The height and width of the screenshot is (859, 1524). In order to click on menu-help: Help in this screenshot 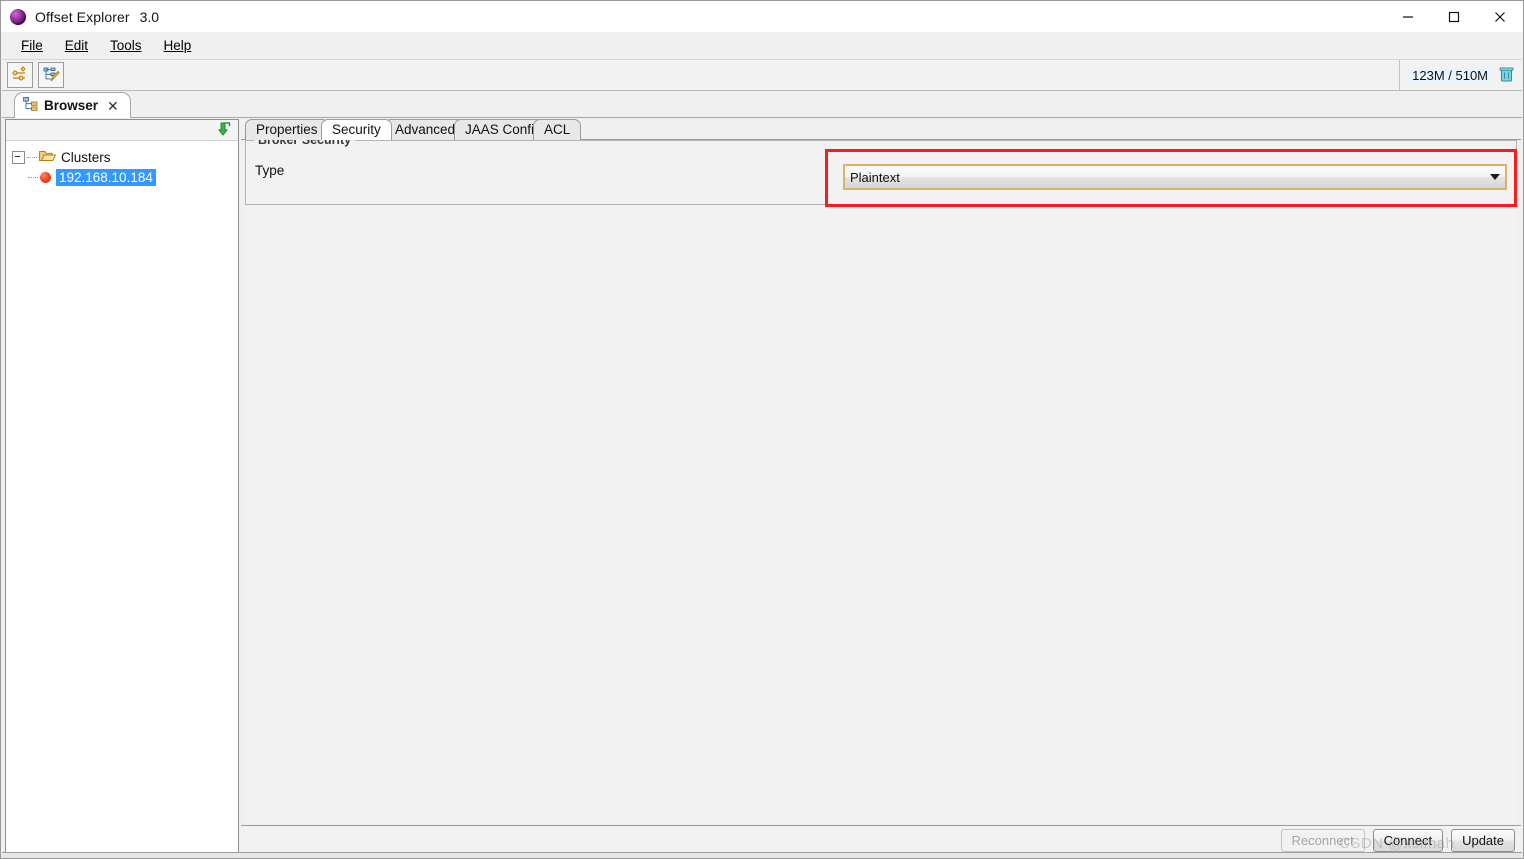, I will do `click(178, 45)`.